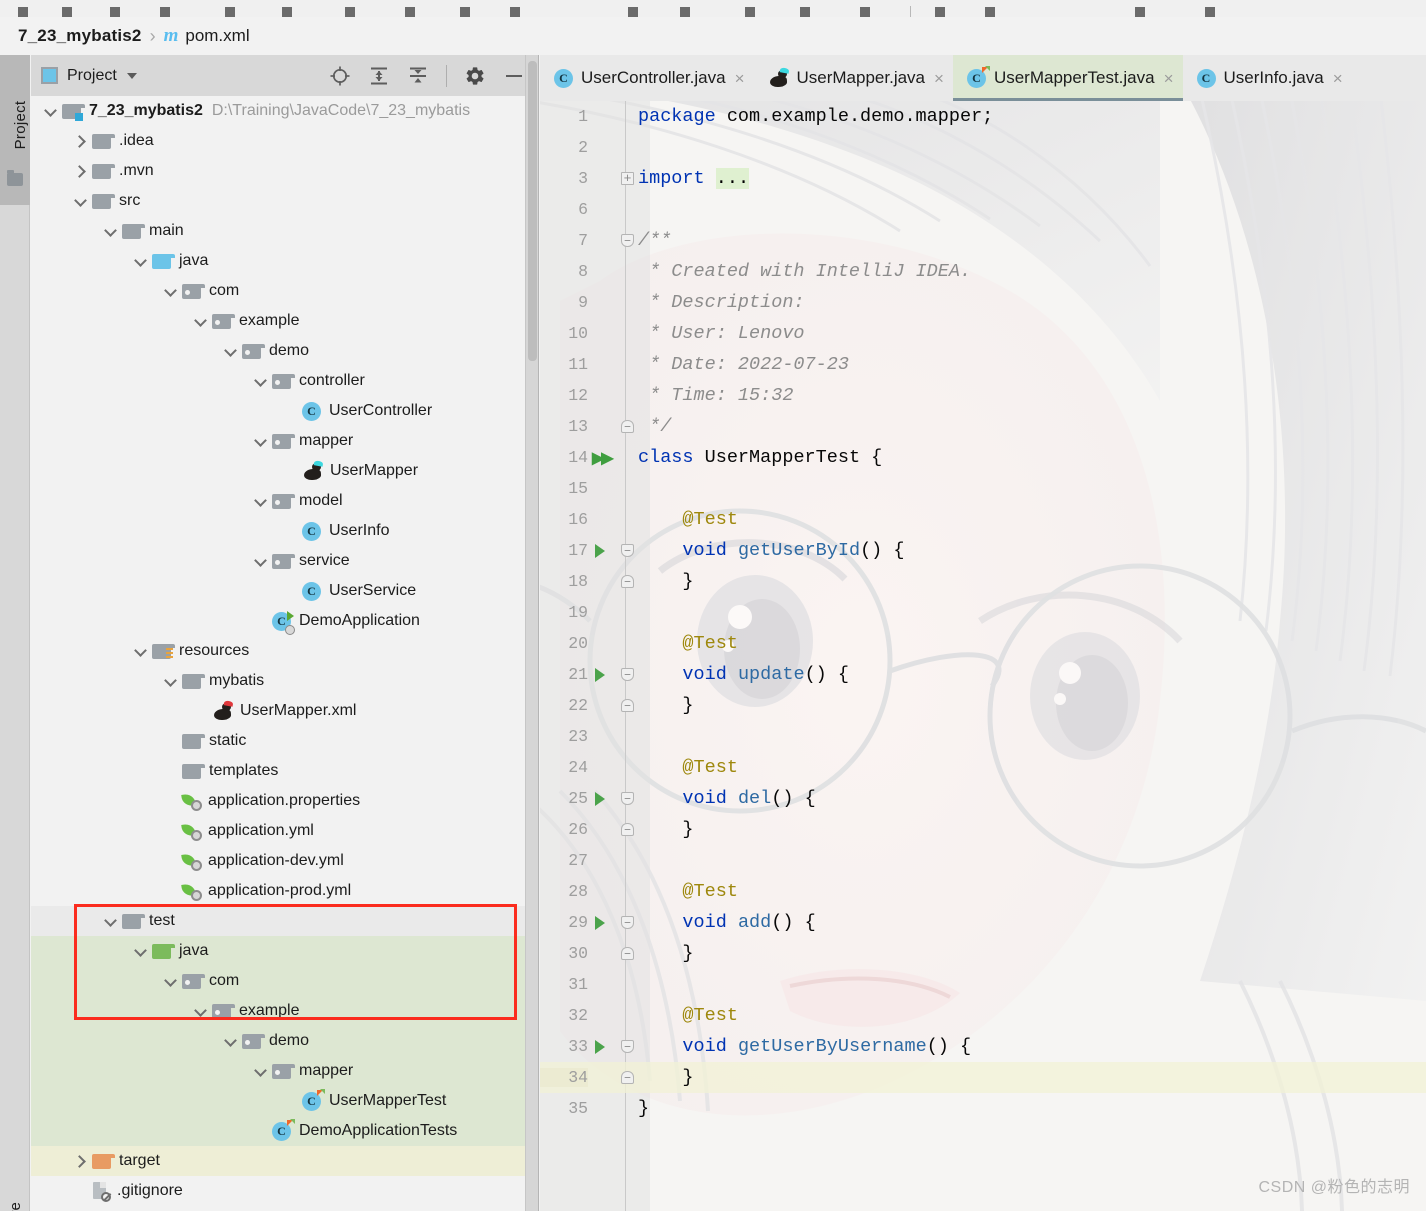 The height and width of the screenshot is (1211, 1426). Describe the element at coordinates (285, 651) in the screenshot. I see `tree-row: resources` at that location.